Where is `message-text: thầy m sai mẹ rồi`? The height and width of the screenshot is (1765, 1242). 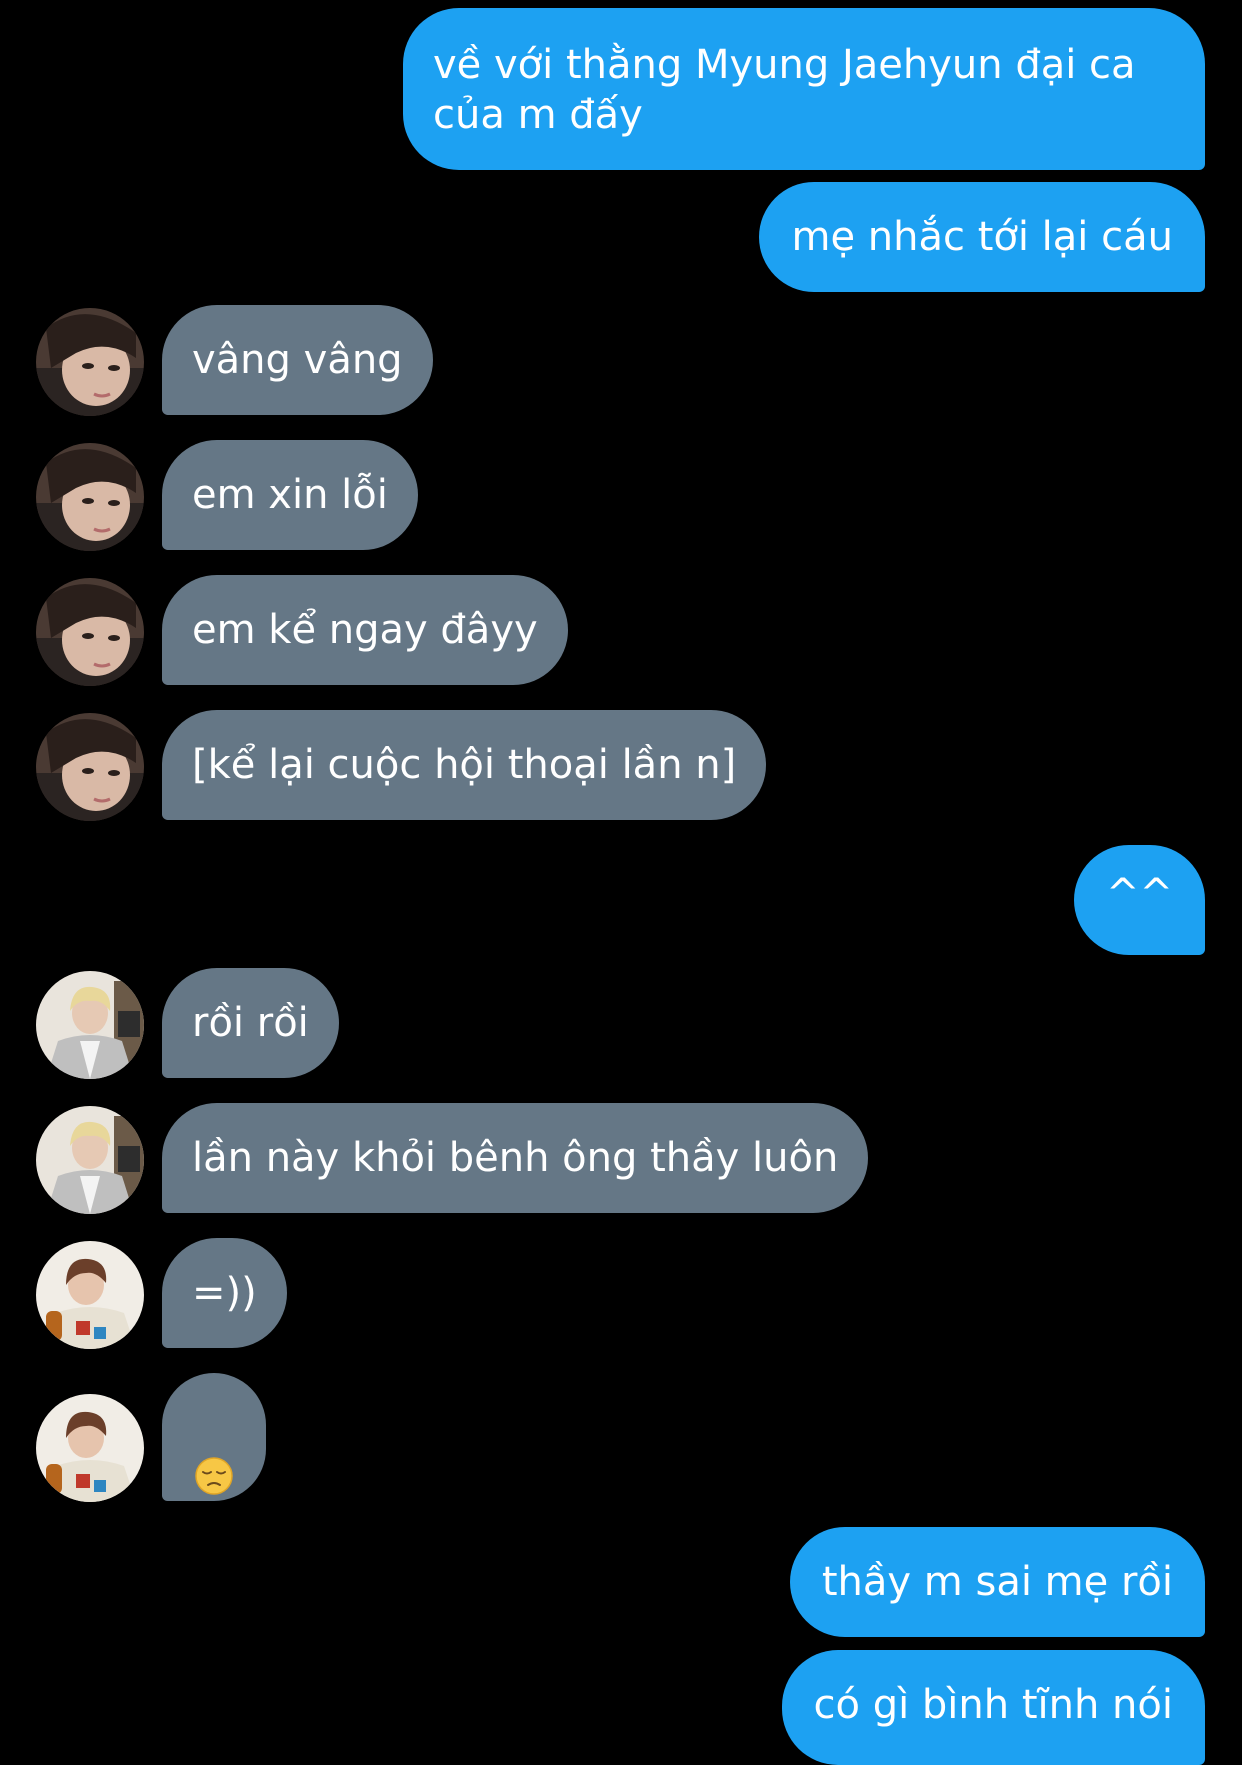 message-text: thầy m sai mẹ rồi is located at coordinates (997, 1582).